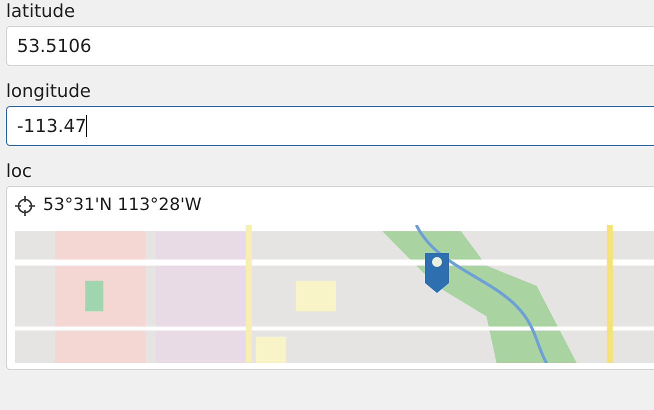 The image size is (654, 410). Describe the element at coordinates (41, 12) in the screenshot. I see `field-label: latitude` at that location.